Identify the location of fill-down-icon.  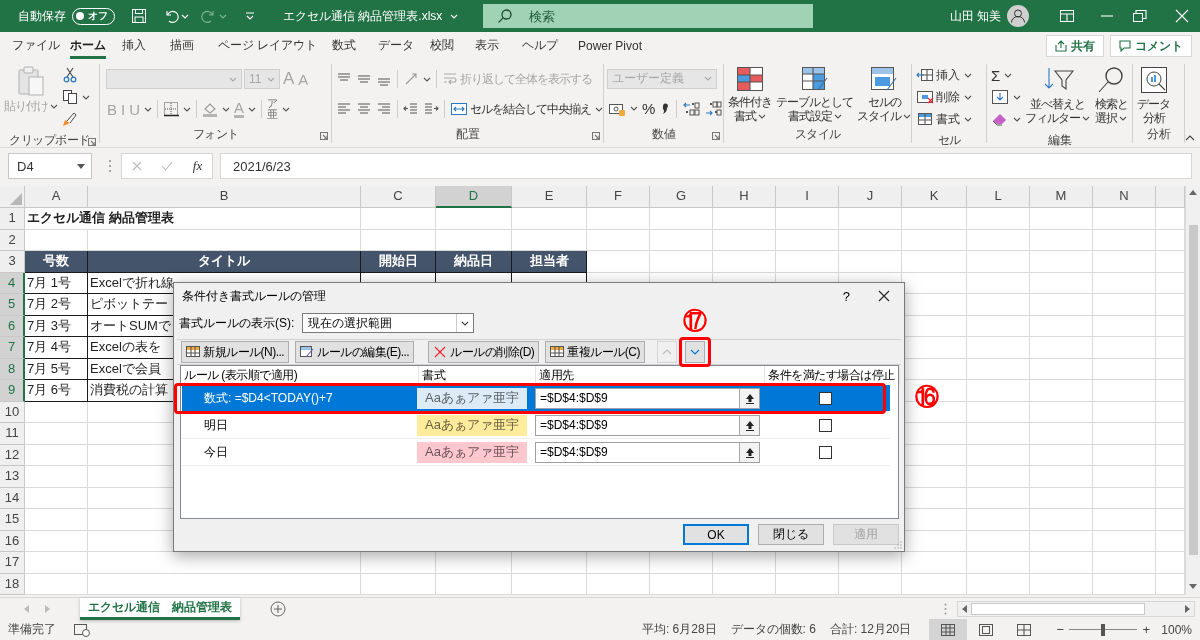
(1000, 97).